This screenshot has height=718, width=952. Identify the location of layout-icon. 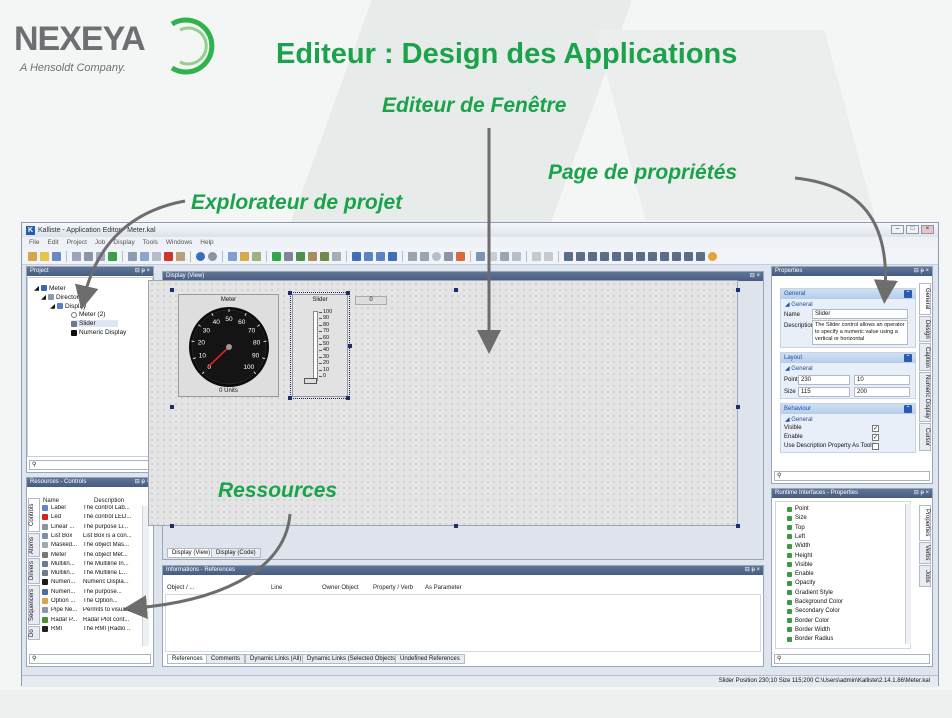
(504, 256).